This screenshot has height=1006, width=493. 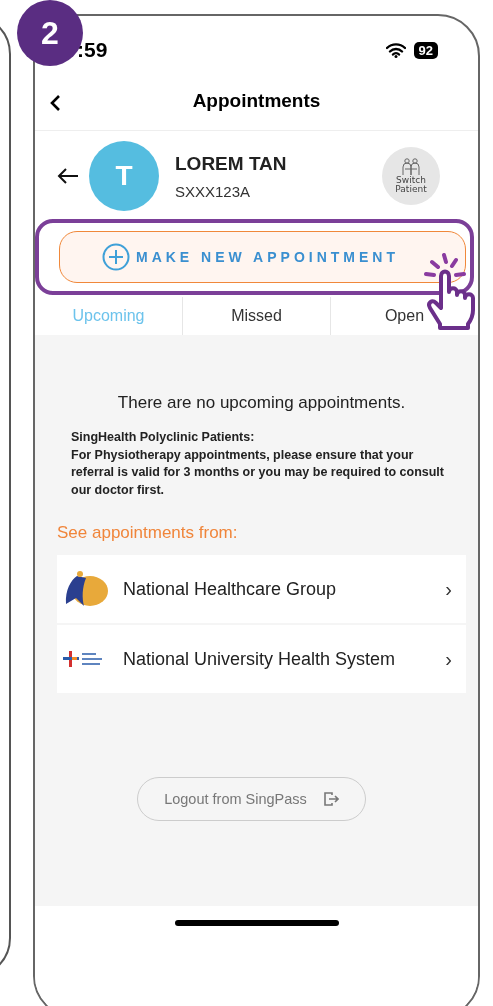 What do you see at coordinates (231, 163) in the screenshot?
I see `patient-name: LOREM TAN` at bounding box center [231, 163].